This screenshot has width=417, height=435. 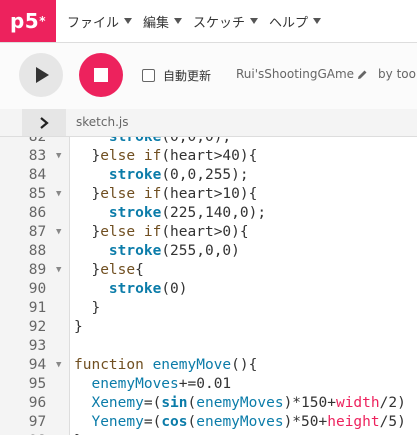 What do you see at coordinates (33, 213) in the screenshot?
I see `line-number: 86` at bounding box center [33, 213].